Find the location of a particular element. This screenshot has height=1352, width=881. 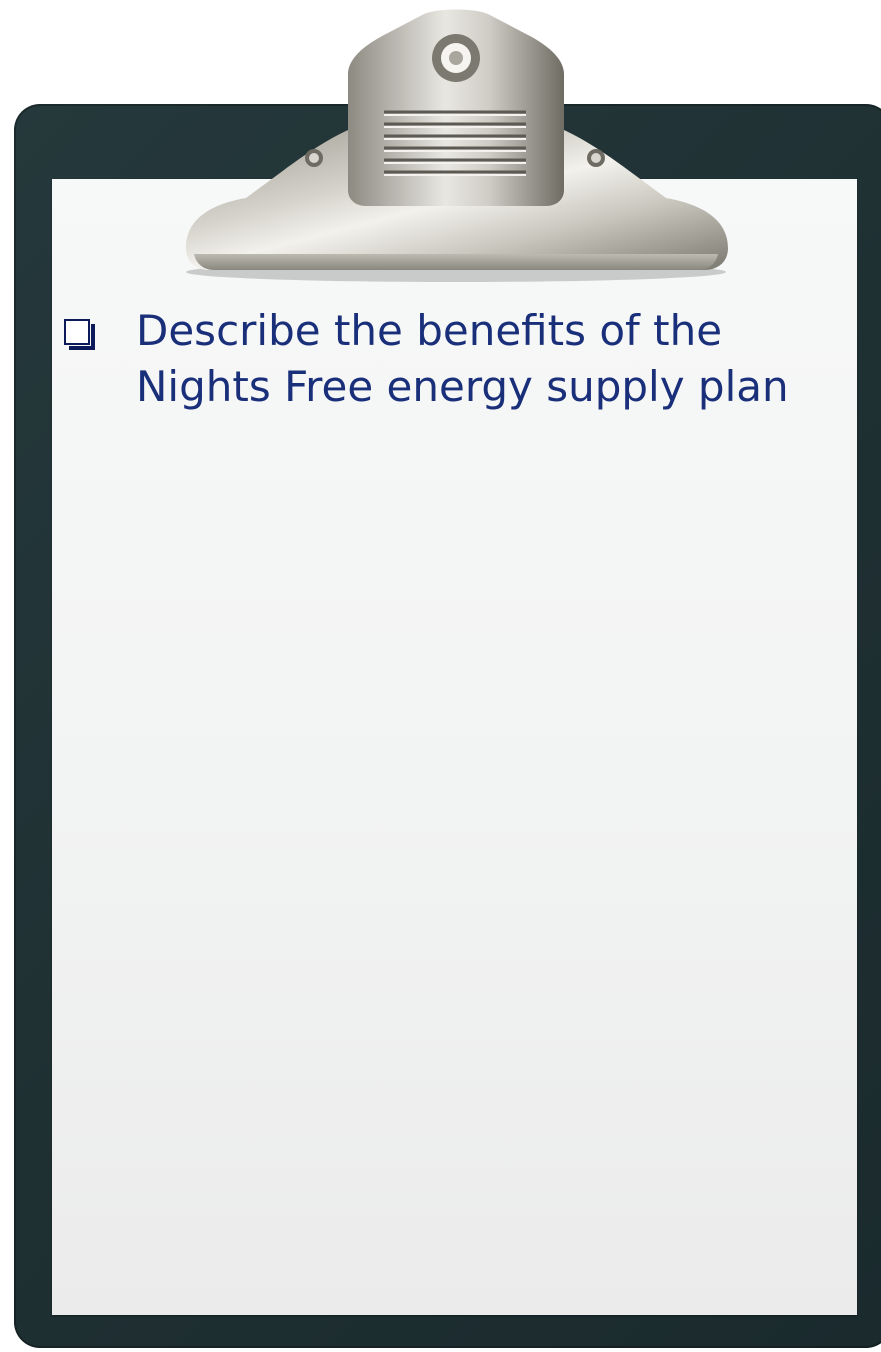

clipboard-clip-icon is located at coordinates (457, 145).